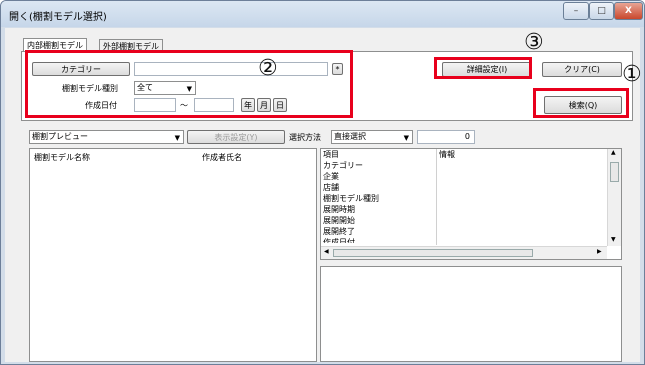  I want to click on title-bar: 開く(棚割モデル選択) – □ X, so click(322, 14).